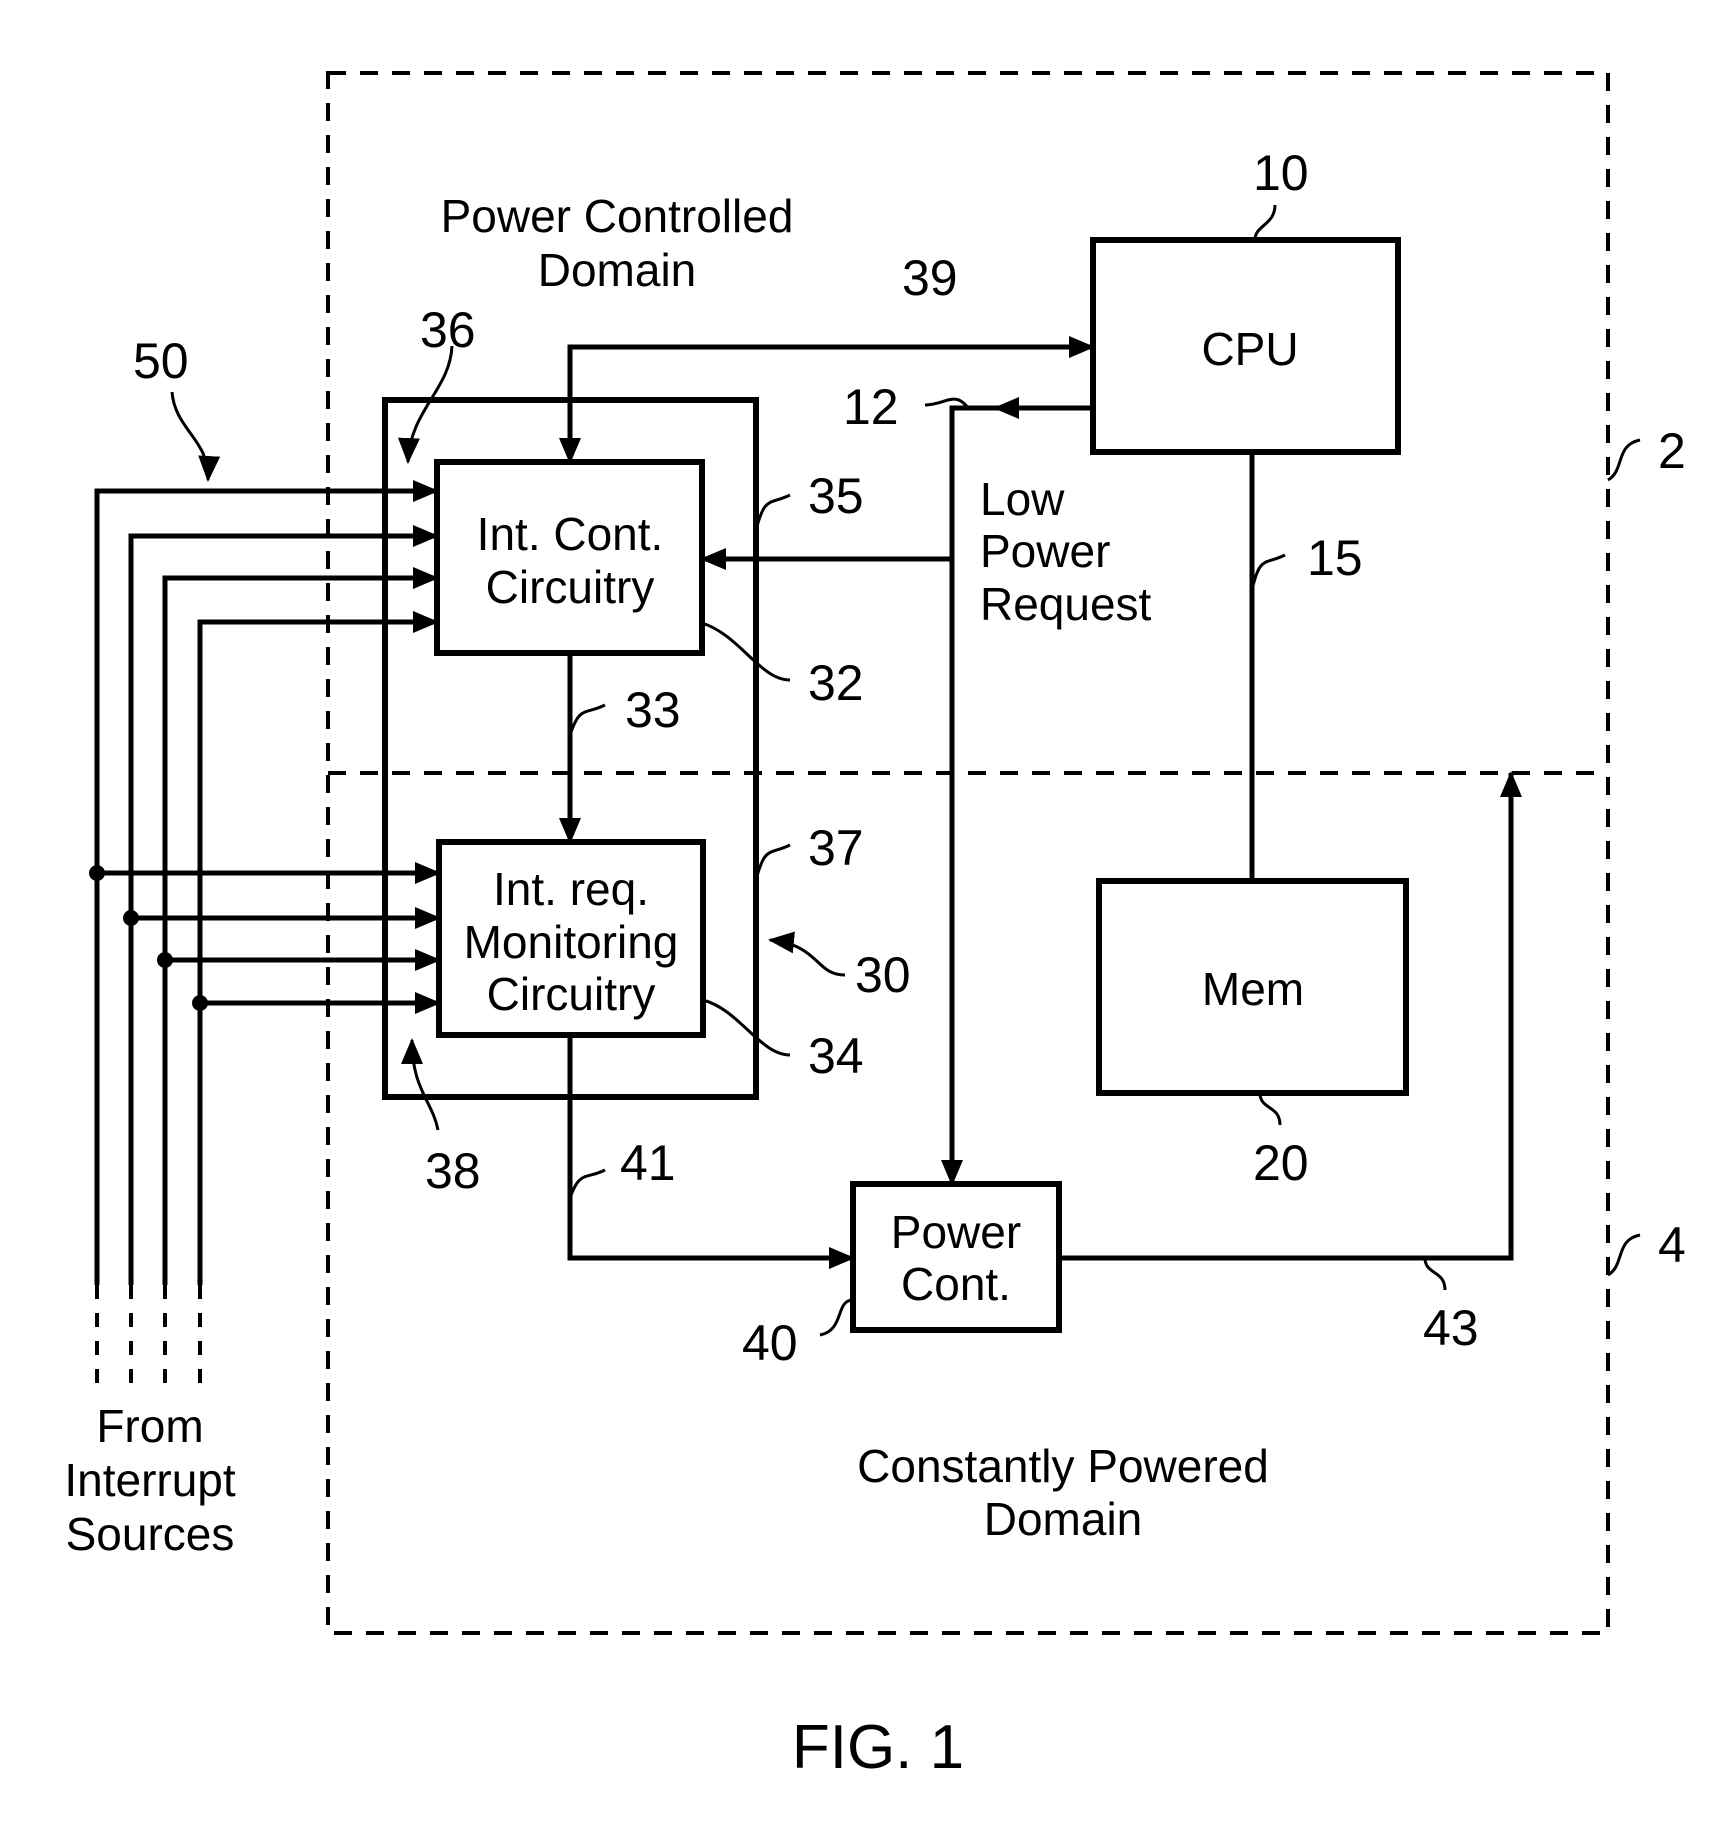  I want to click on ref-36: 36, so click(448, 330).